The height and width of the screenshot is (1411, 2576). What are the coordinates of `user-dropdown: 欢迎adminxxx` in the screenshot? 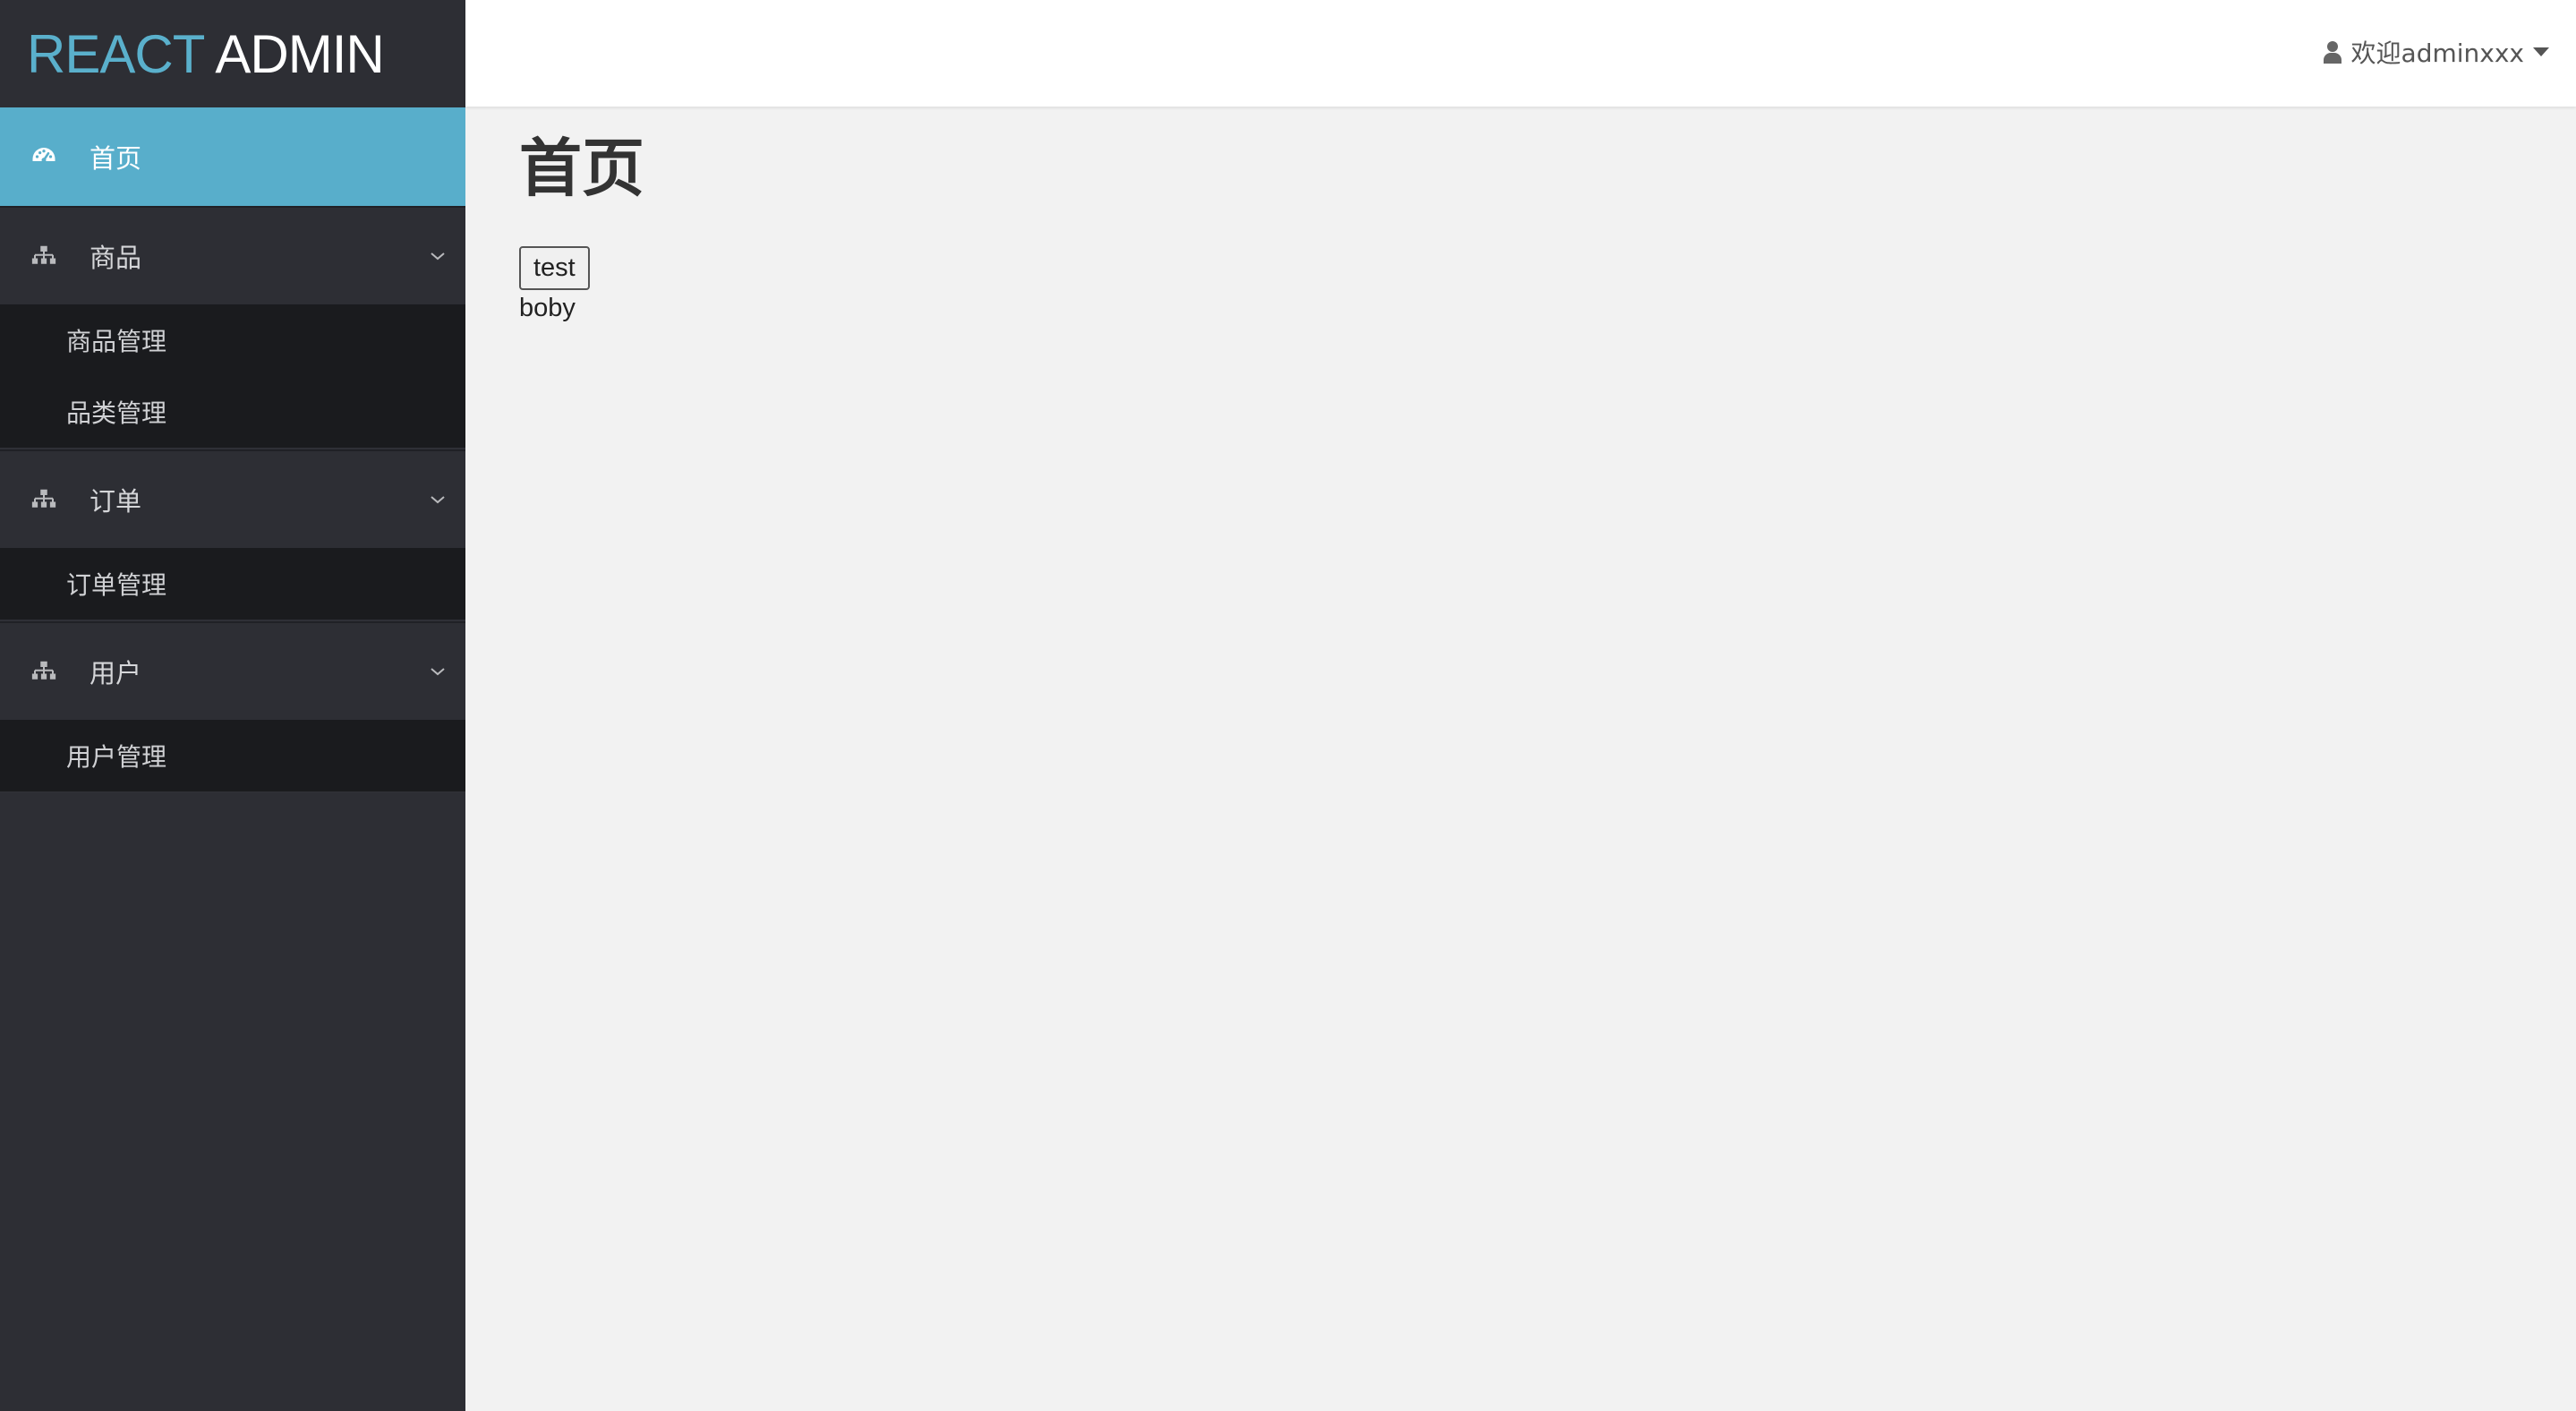 It's located at (2436, 52).